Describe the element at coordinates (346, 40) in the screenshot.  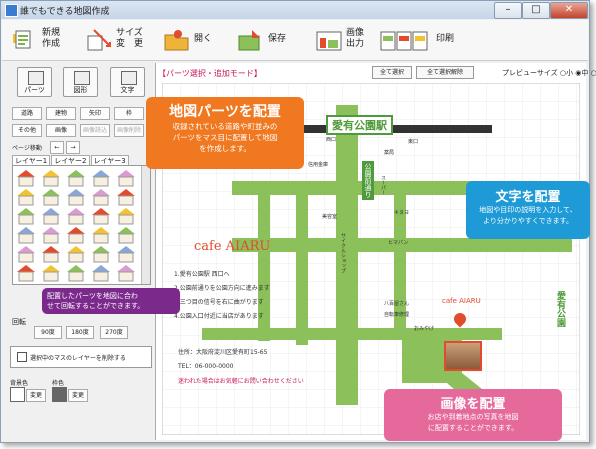
I see `image-export-button: 画像 出力` at that location.